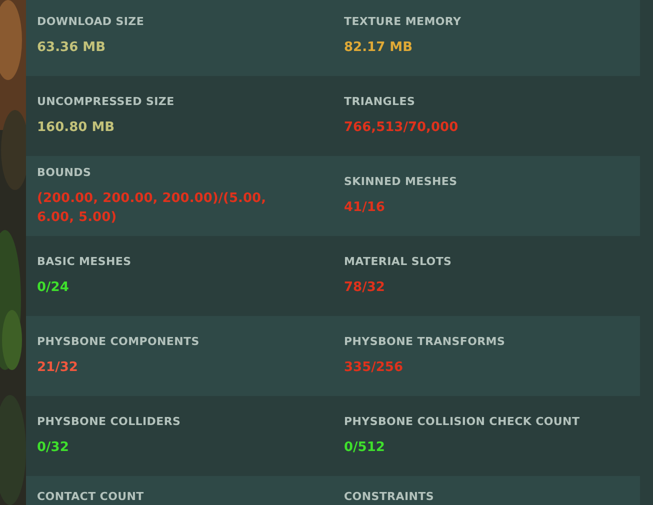 The image size is (653, 505). I want to click on stat-label: PHYSBONE TRANSFORMS, so click(425, 342).